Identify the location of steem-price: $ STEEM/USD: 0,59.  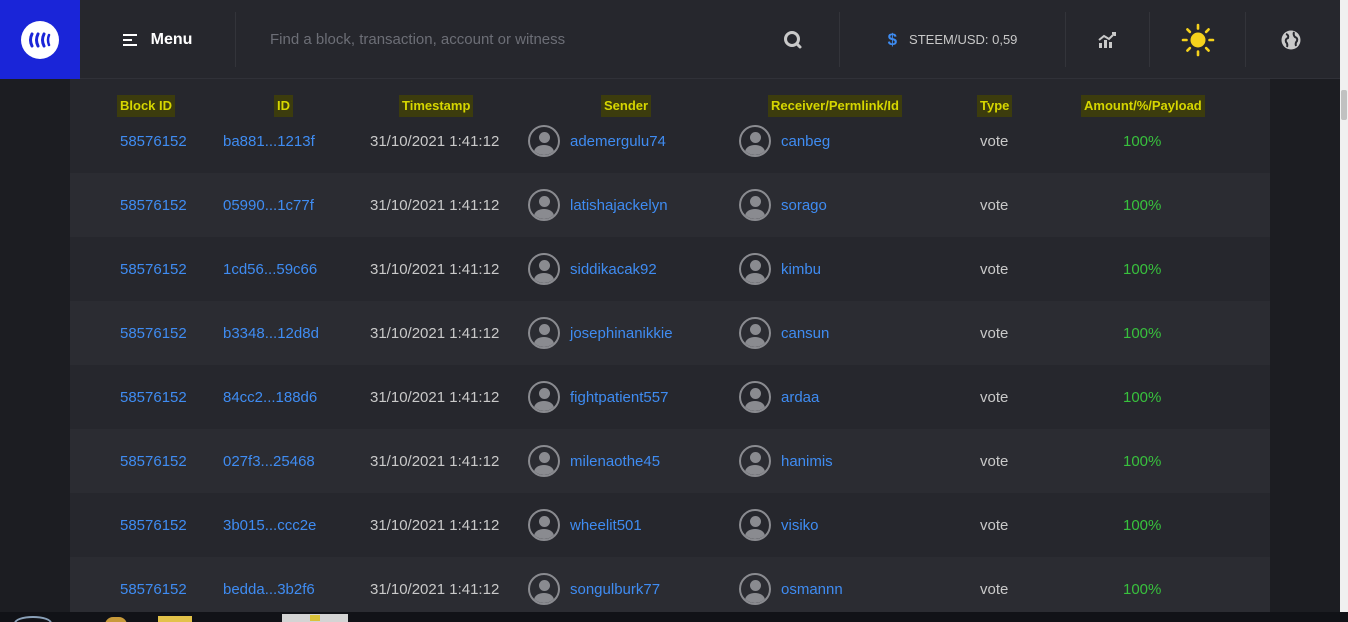
(952, 39).